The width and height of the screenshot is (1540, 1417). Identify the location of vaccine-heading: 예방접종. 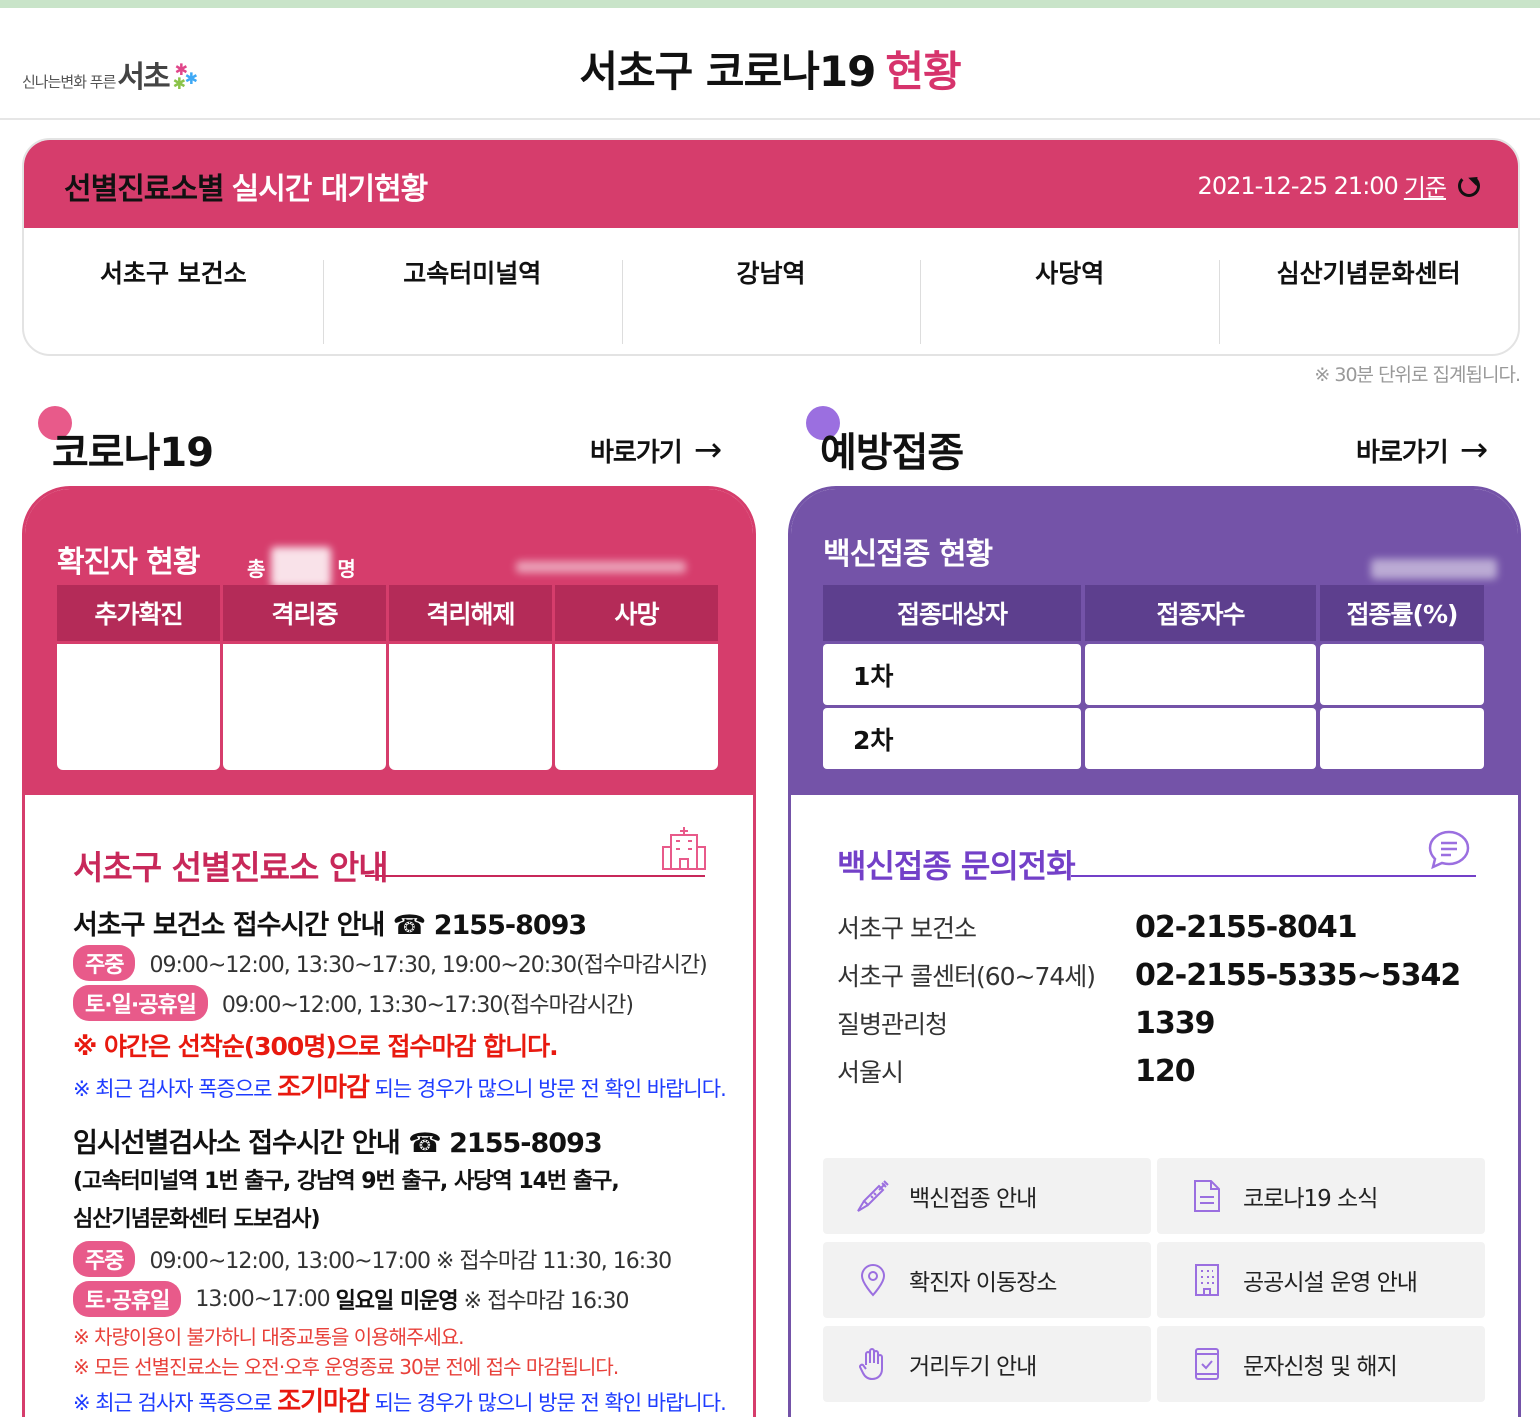
(892, 453).